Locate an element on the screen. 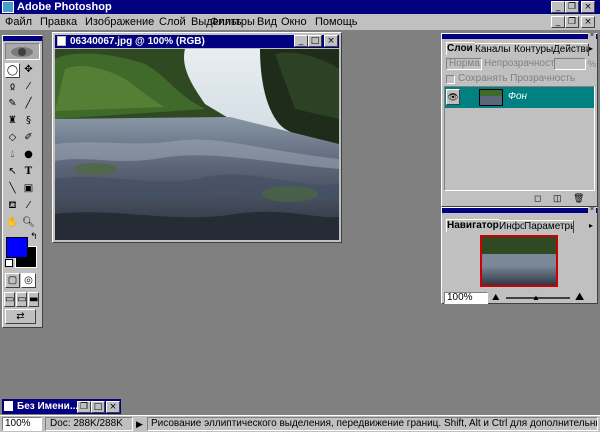 Image resolution: width=600 pixels, height=432 pixels. layer-row-background: 👁︎ Фон is located at coordinates (519, 97).